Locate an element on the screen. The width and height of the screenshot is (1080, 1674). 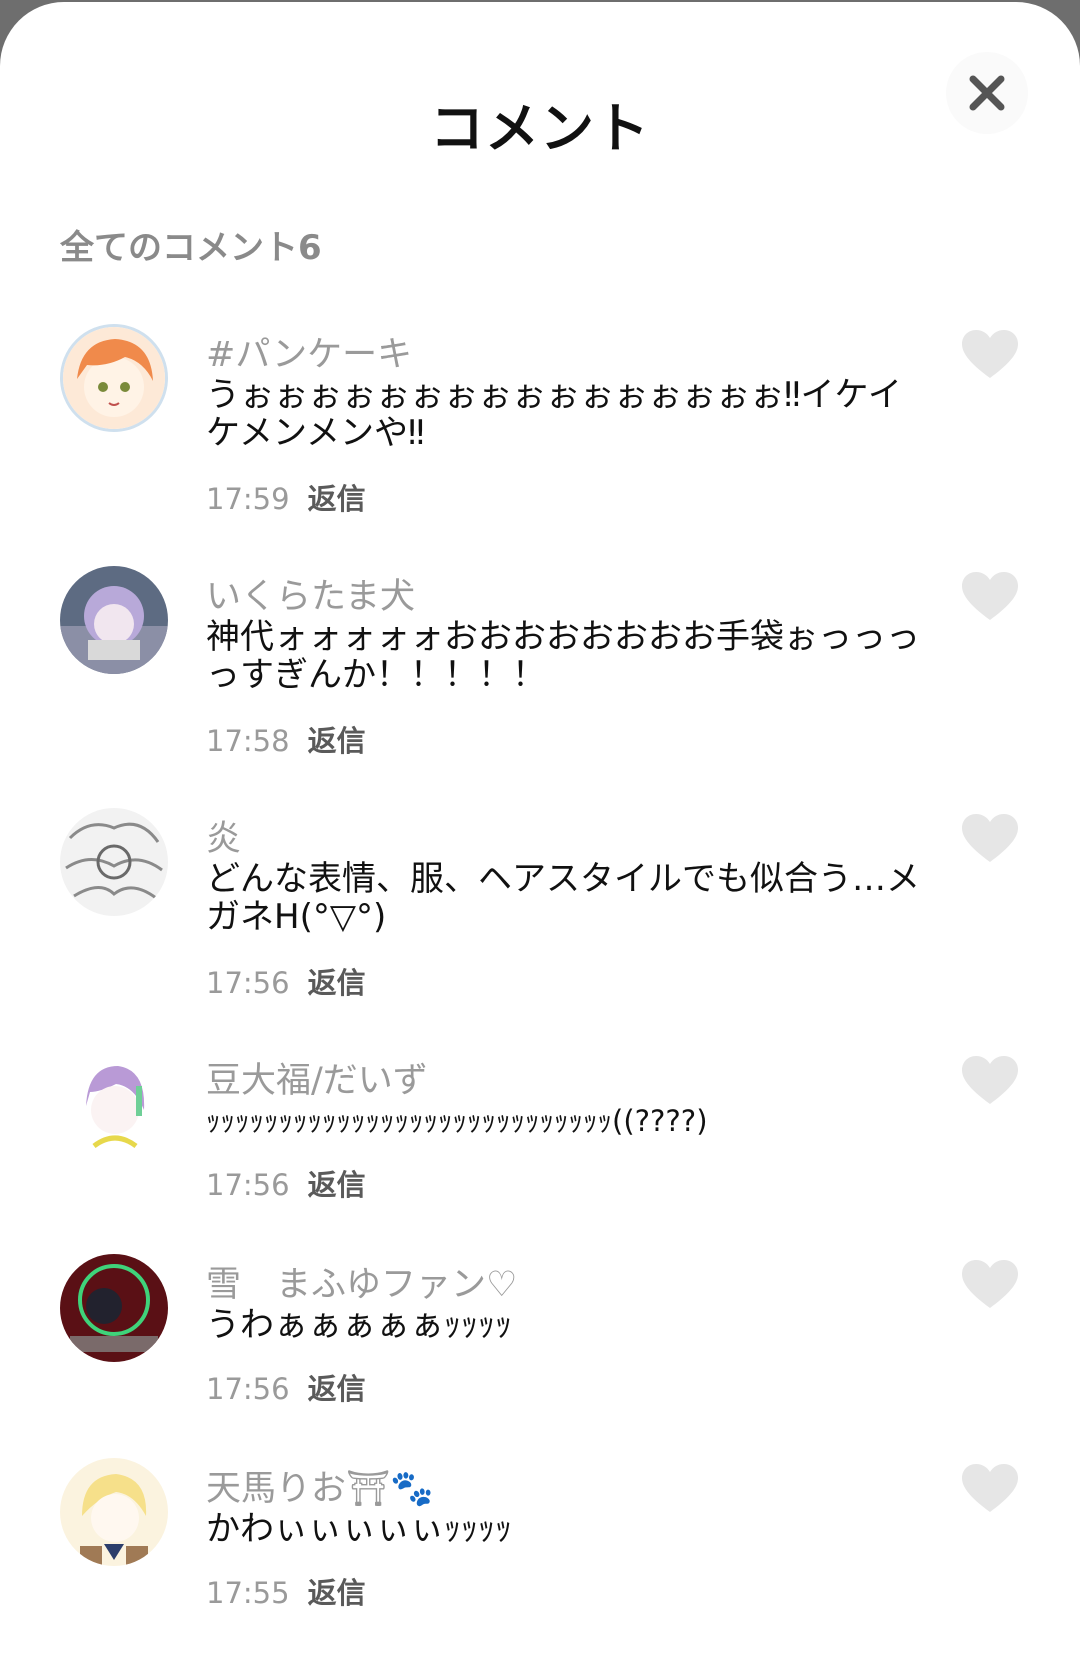
comment-username: 天馬りお⛩🐾 is located at coordinates (320, 1485).